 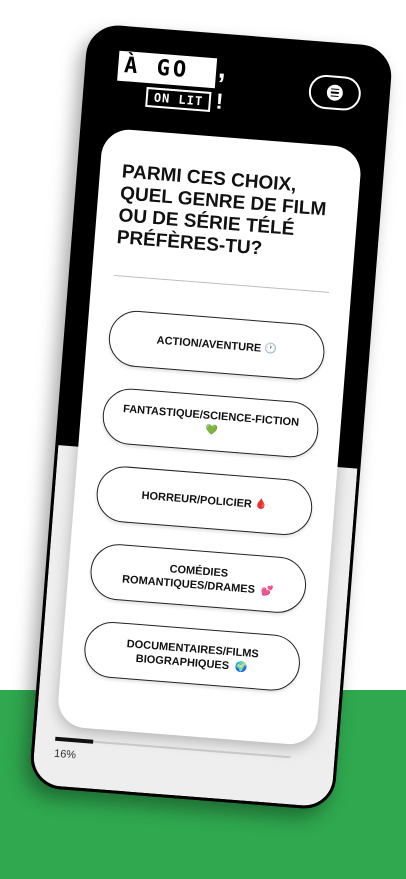 What do you see at coordinates (65, 754) in the screenshot?
I see `progress-label: 16%` at bounding box center [65, 754].